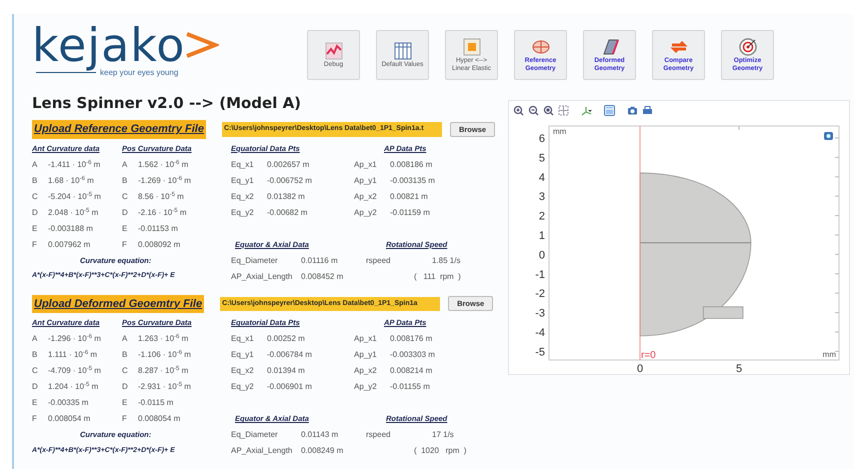 The height and width of the screenshot is (469, 854). Describe the element at coordinates (632, 110) in the screenshot. I see `camera-icon` at that location.